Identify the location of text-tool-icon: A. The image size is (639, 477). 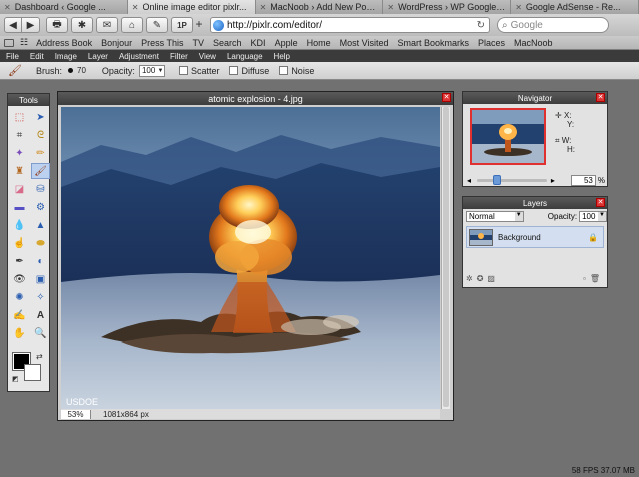
(40, 315).